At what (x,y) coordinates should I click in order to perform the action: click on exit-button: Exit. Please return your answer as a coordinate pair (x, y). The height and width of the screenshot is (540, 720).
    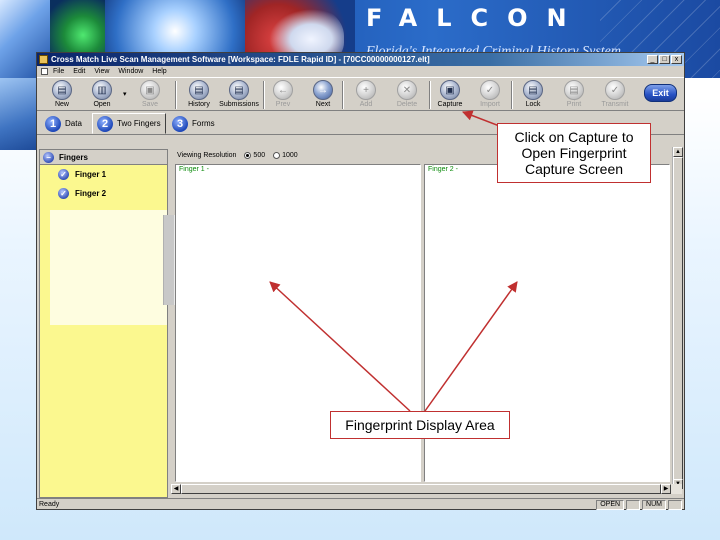
    Looking at the image, I should click on (660, 93).